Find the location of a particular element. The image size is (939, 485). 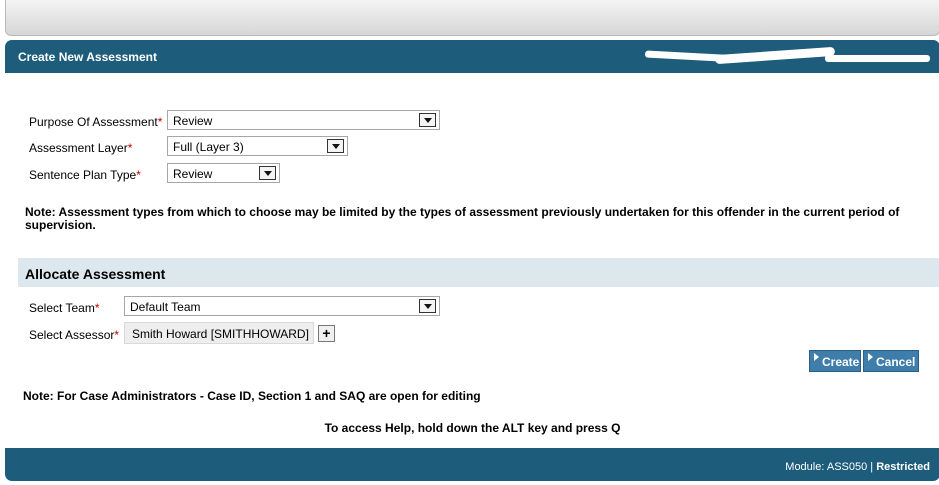

assessor-field: Smith Howard [SMITHHOWARD] is located at coordinates (219, 333).